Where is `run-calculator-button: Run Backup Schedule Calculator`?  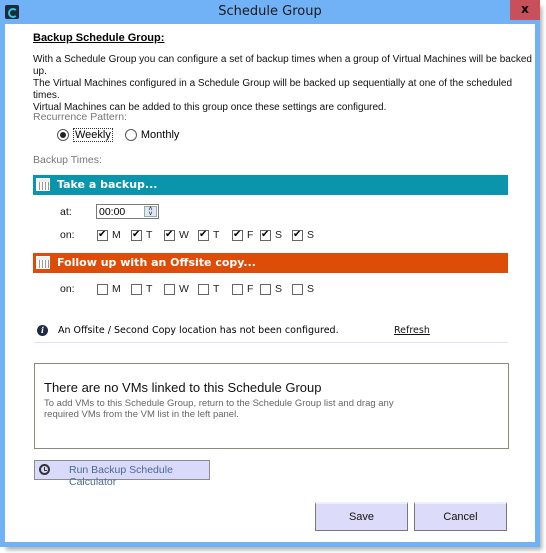 run-calculator-button: Run Backup Schedule Calculator is located at coordinates (122, 474).